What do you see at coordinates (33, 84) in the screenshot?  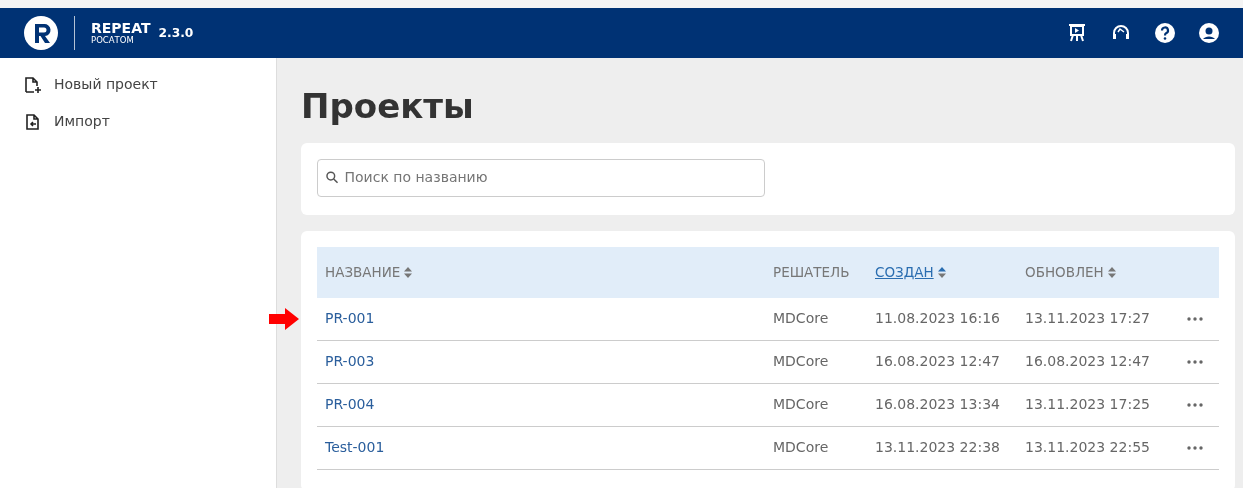 I see `new-file-icon` at bounding box center [33, 84].